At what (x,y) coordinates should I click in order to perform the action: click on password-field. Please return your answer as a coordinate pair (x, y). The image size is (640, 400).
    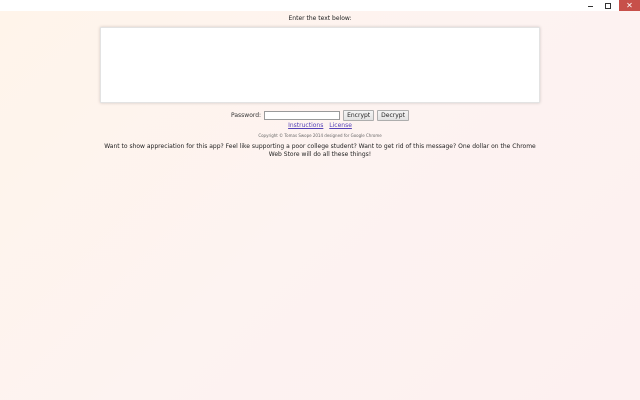
    Looking at the image, I should click on (302, 115).